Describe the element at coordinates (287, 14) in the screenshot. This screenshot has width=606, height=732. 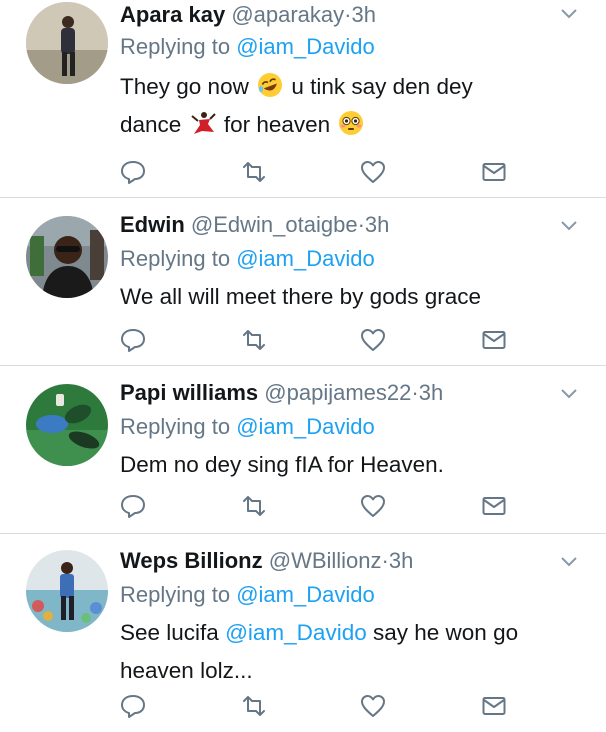
I see `user-handle: @aparakay` at that location.